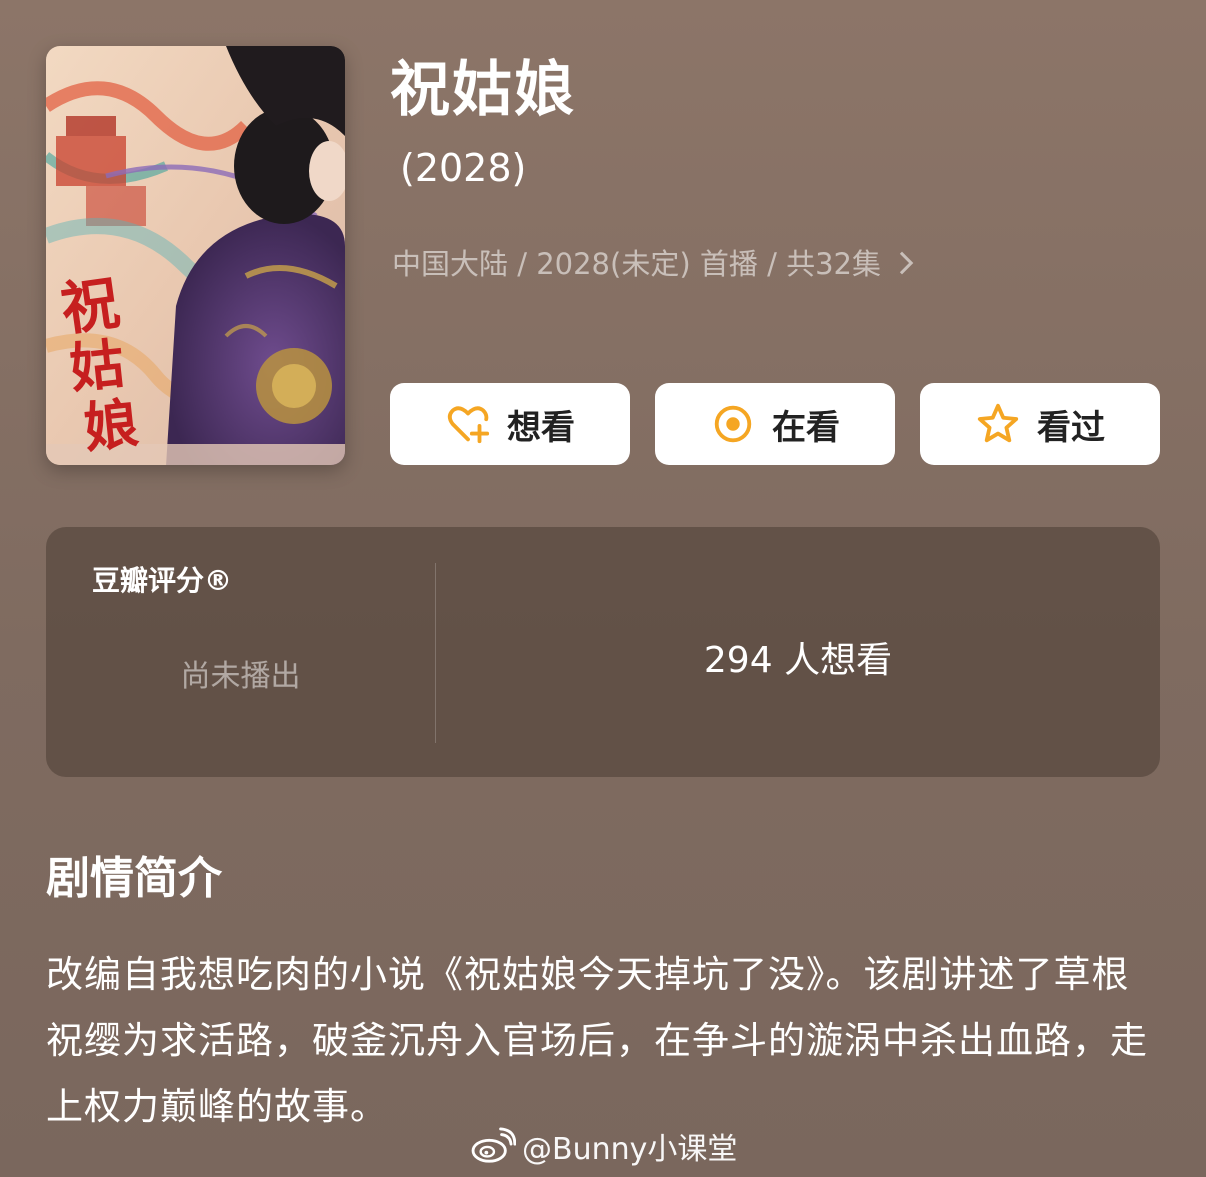 Image resolution: width=1206 pixels, height=1177 pixels. What do you see at coordinates (541, 427) in the screenshot?
I see `want-to-watch-label: 想看` at bounding box center [541, 427].